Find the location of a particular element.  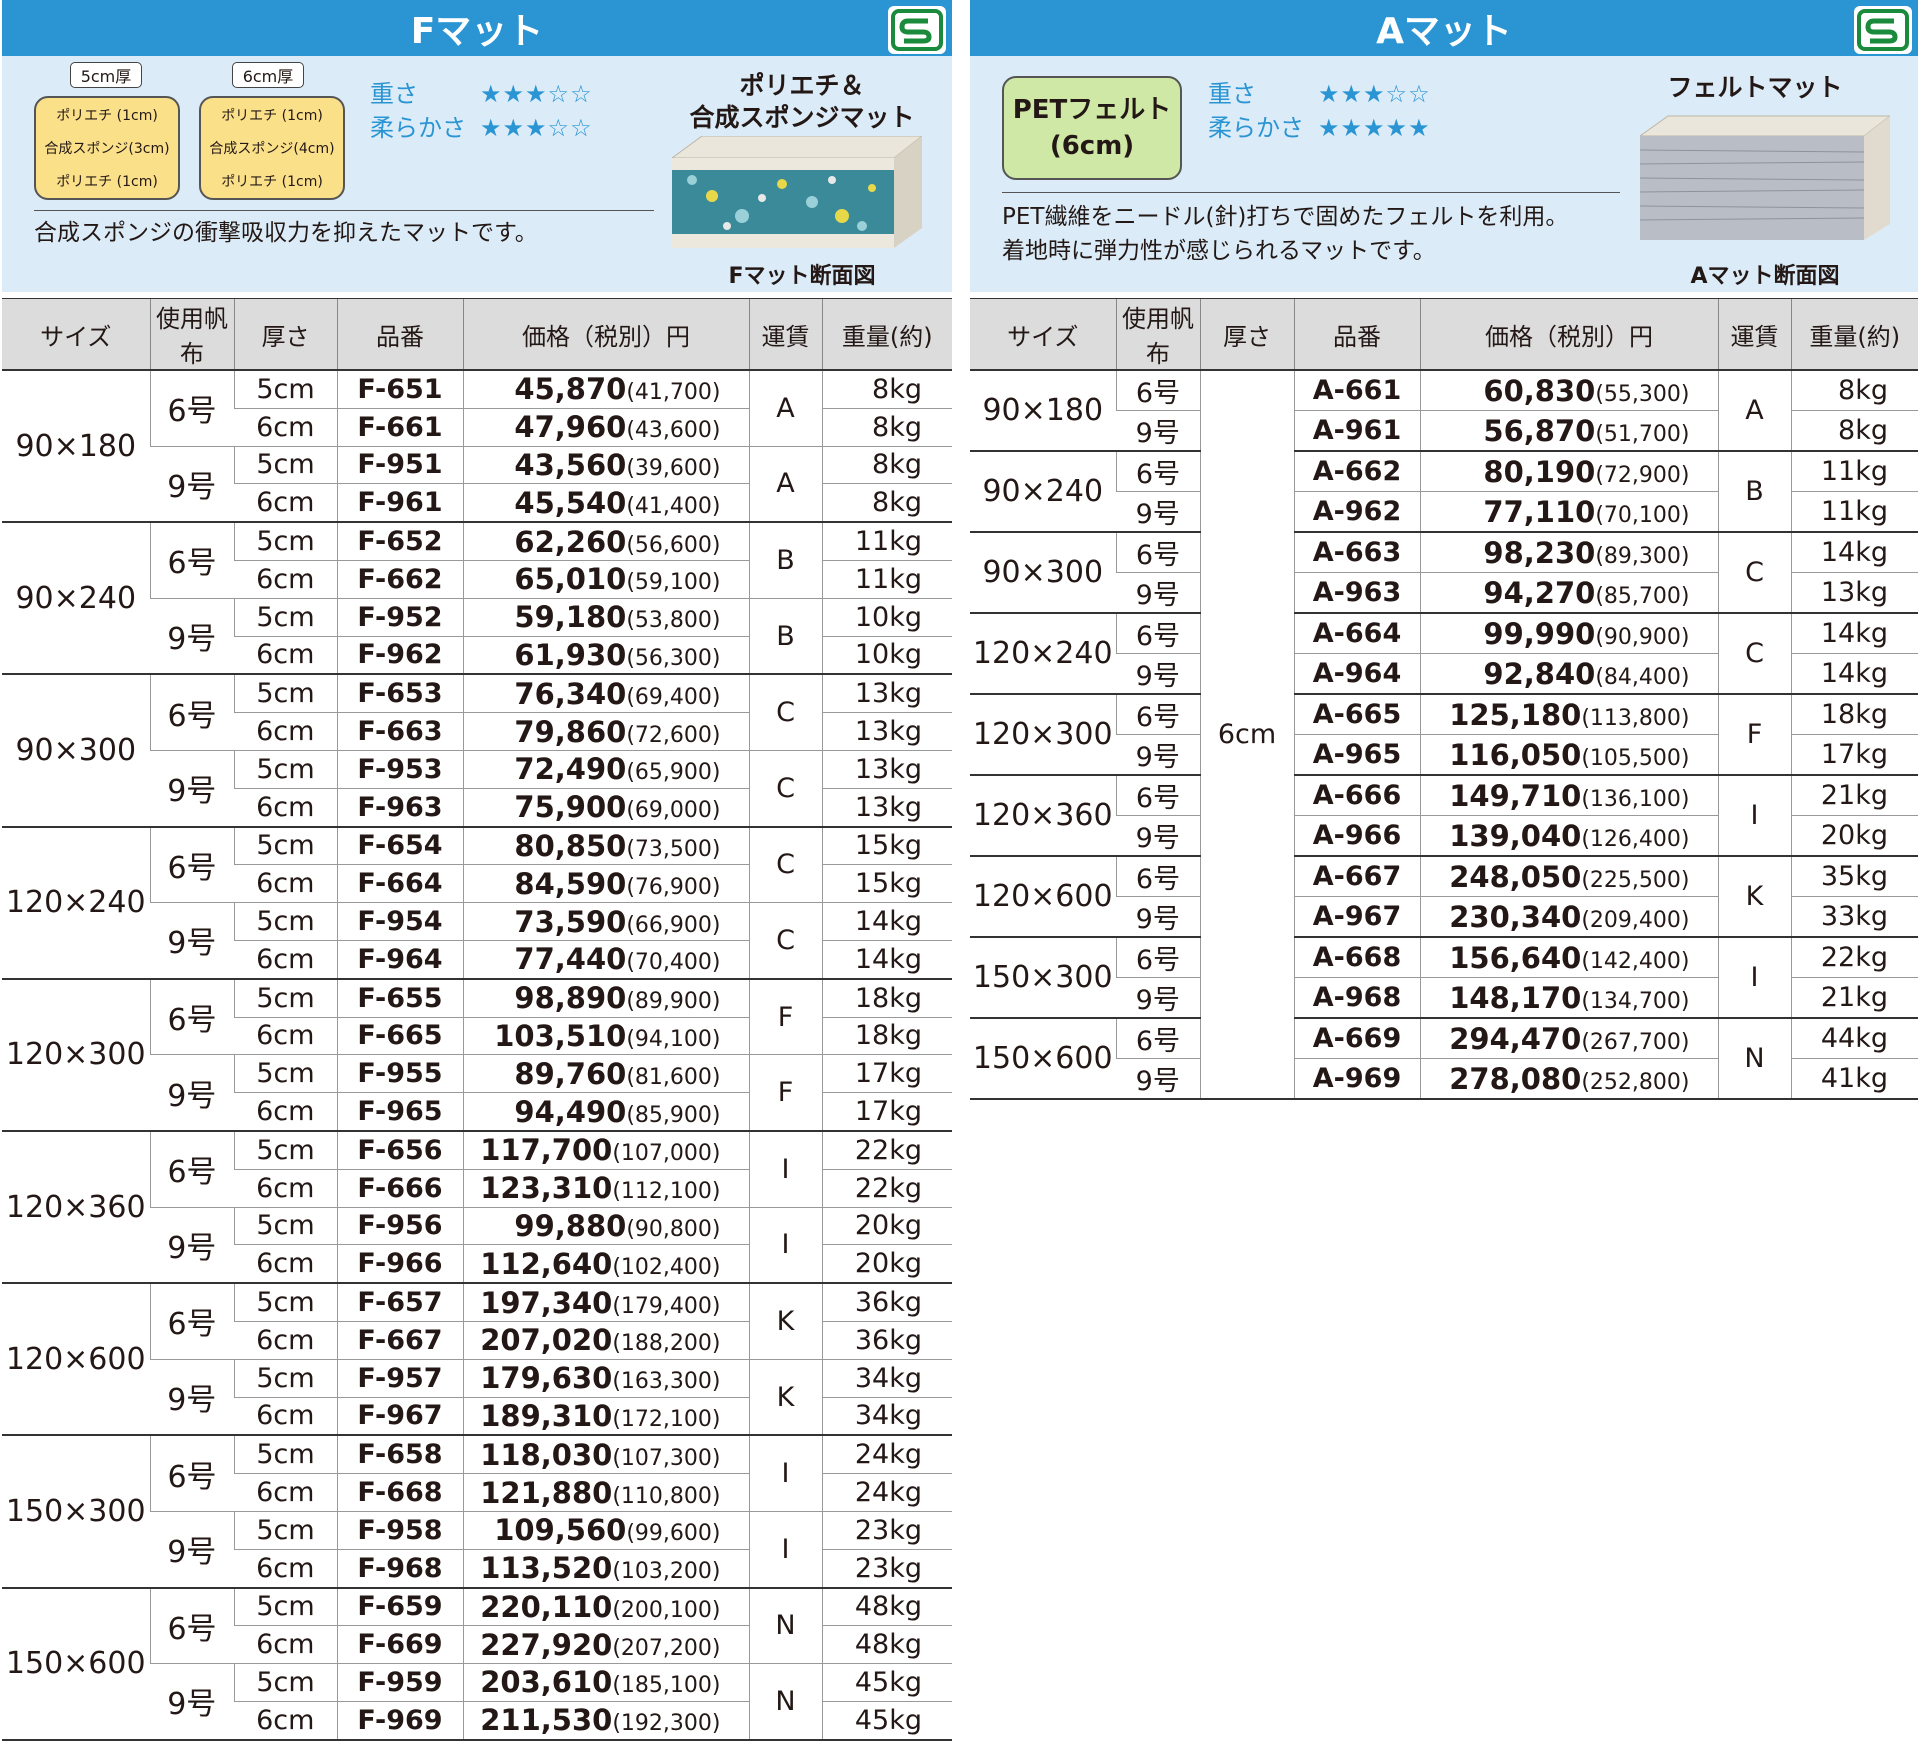

price-ex-tax: (90,800) is located at coordinates (673, 1229).